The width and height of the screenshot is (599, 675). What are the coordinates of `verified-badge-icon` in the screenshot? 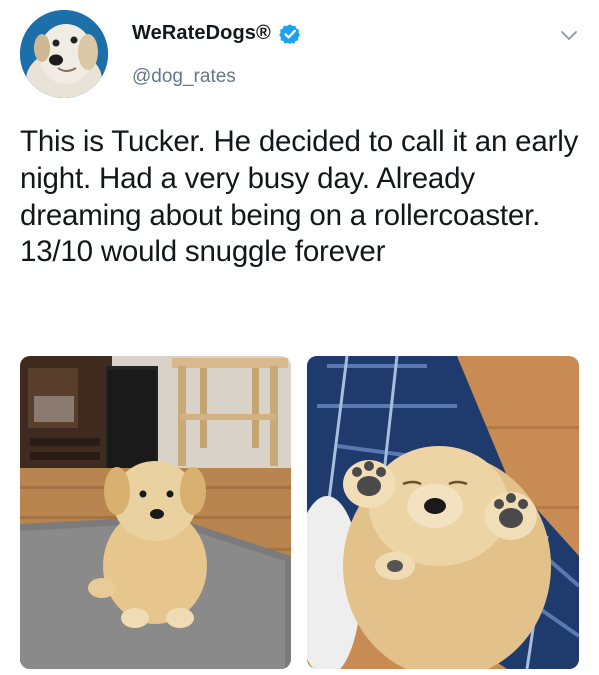 It's located at (290, 34).